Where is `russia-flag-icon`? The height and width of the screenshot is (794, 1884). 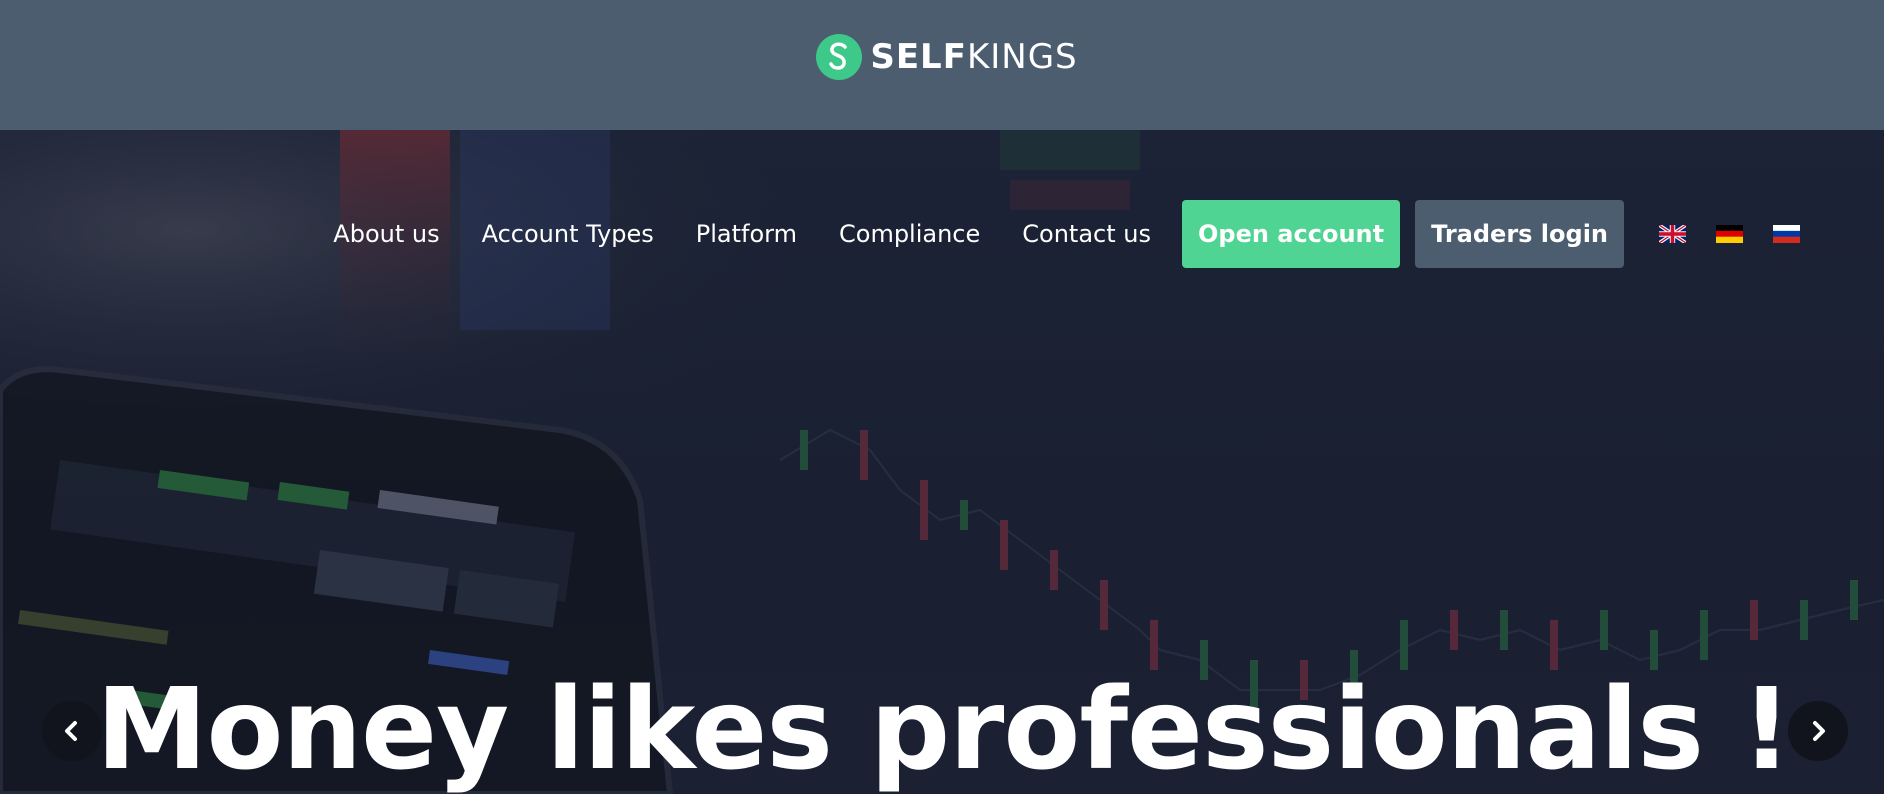 russia-flag-icon is located at coordinates (1786, 234).